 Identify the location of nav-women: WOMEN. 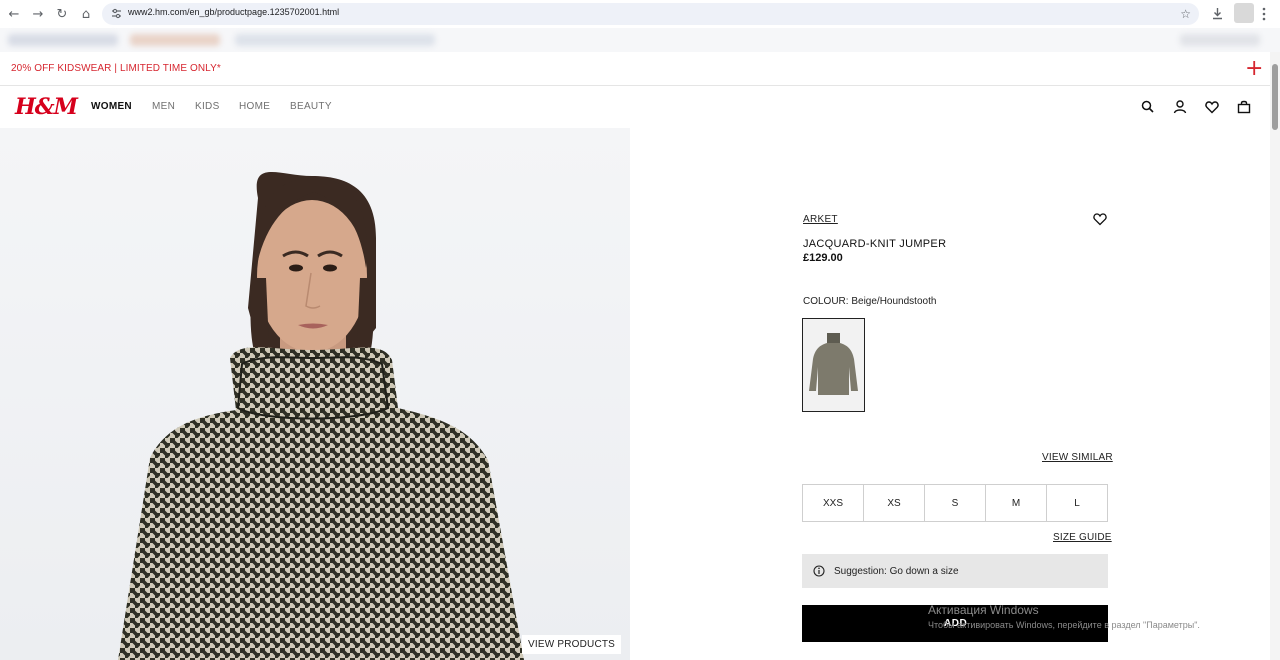
(111, 106).